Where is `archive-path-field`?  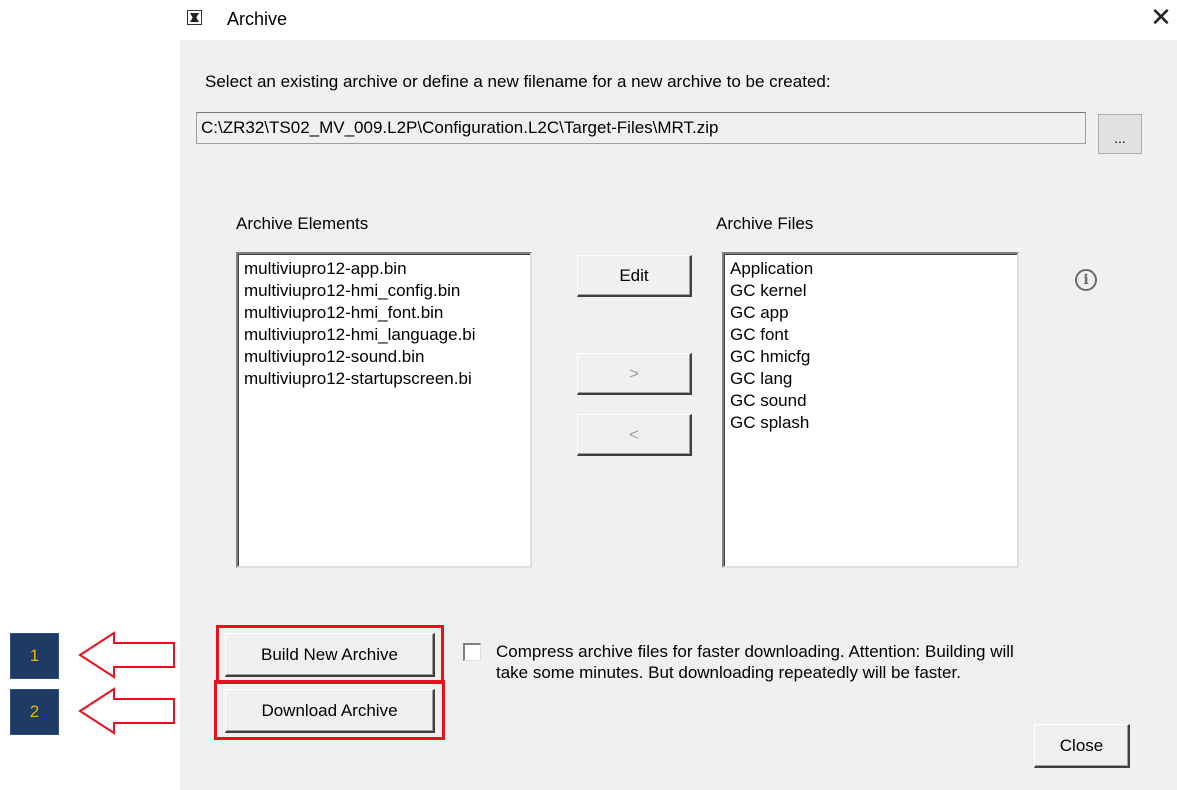
archive-path-field is located at coordinates (641, 128).